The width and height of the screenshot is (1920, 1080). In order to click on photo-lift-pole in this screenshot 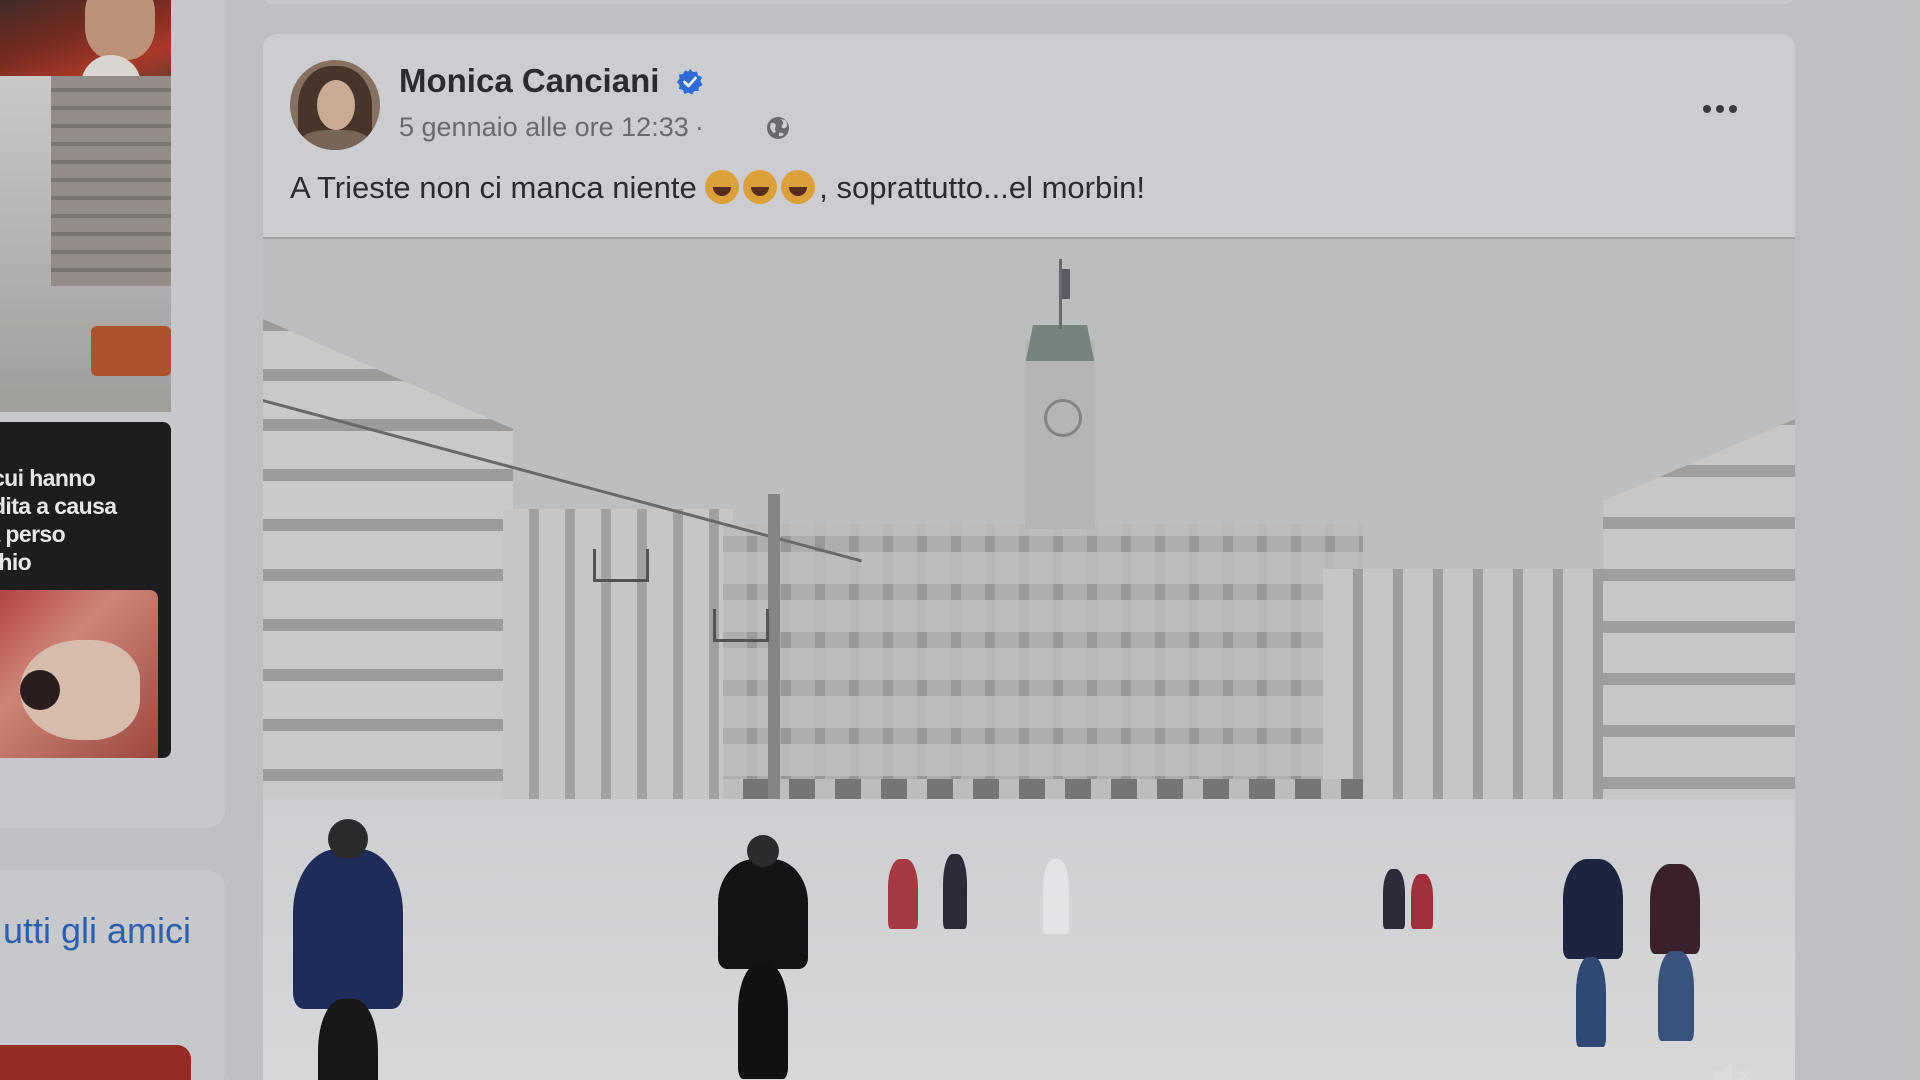, I will do `click(774, 664)`.